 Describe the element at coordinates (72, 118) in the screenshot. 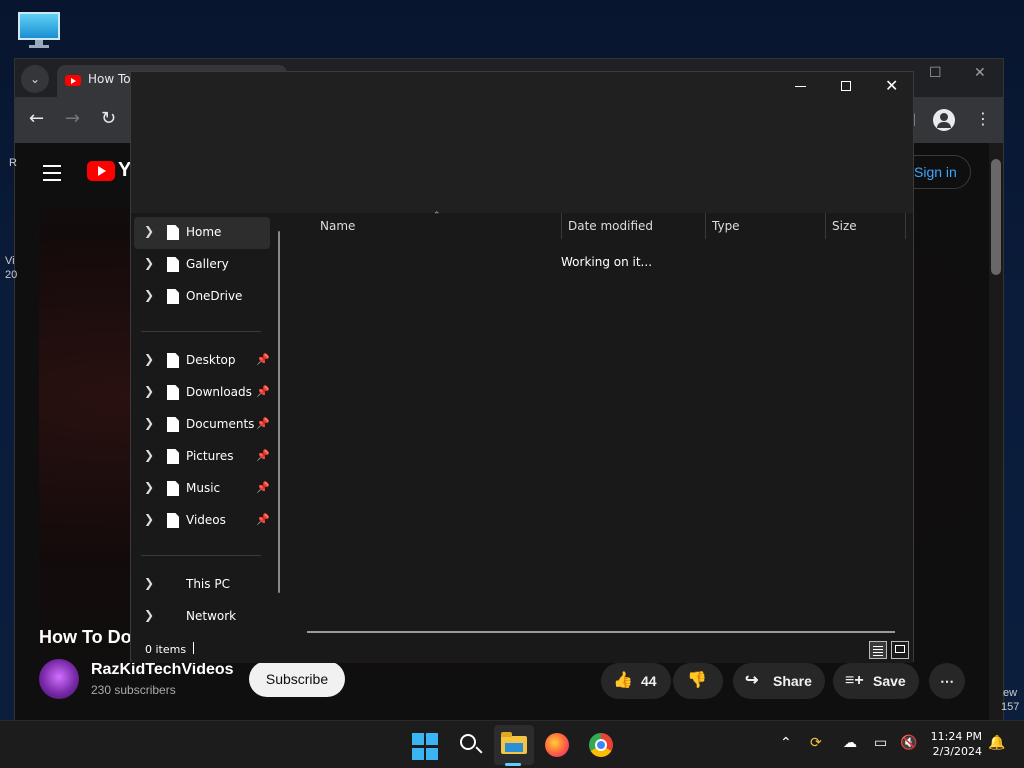

I see `forward-icon: →` at that location.